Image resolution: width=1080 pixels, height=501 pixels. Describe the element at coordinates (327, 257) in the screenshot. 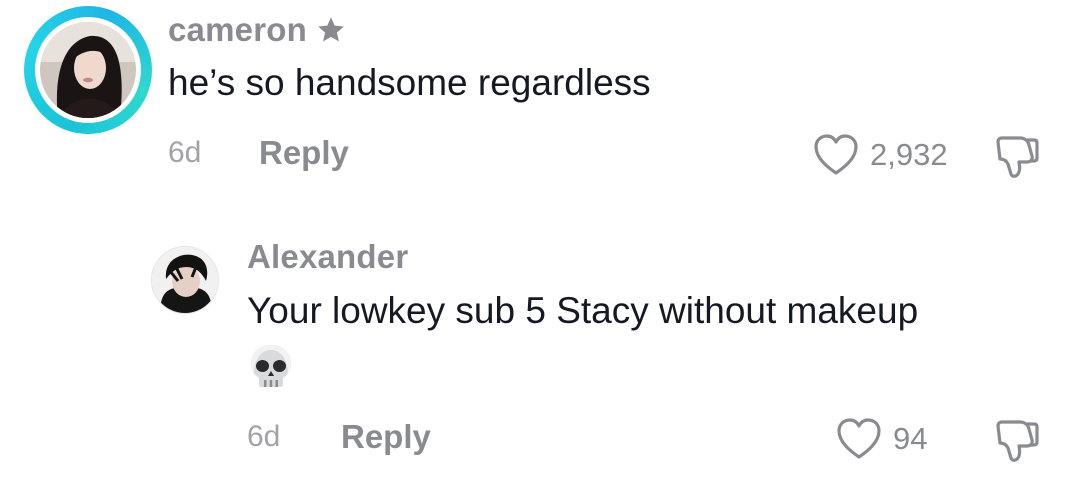

I see `username: Alexander` at that location.